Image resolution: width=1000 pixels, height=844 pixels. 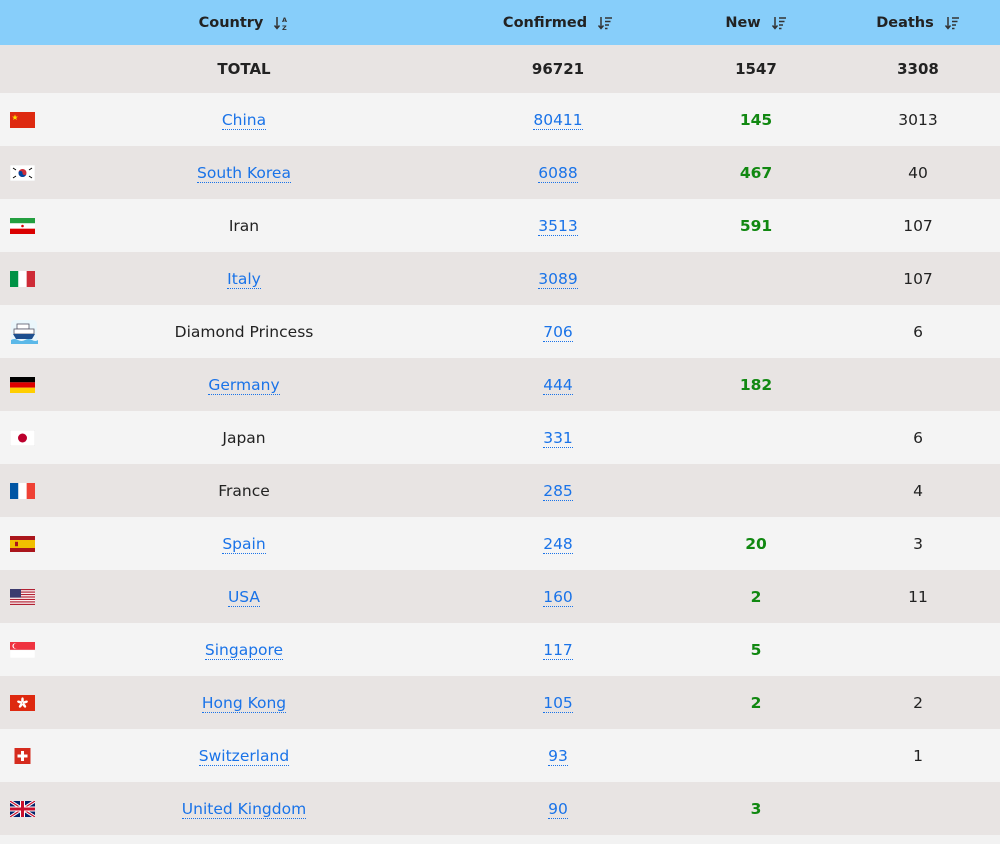 I want to click on country-italy-link: Italy, so click(x=244, y=279).